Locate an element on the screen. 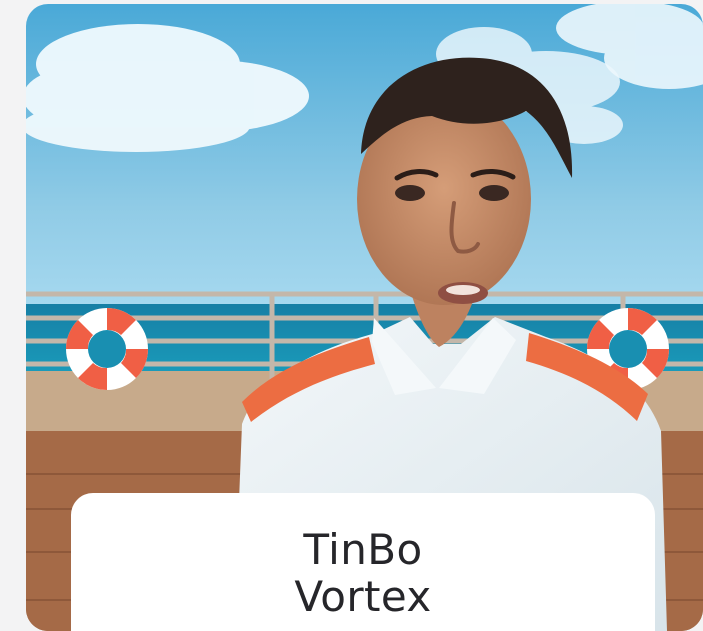 This screenshot has height=631, width=703. lifebuoy-left is located at coordinates (107, 348).